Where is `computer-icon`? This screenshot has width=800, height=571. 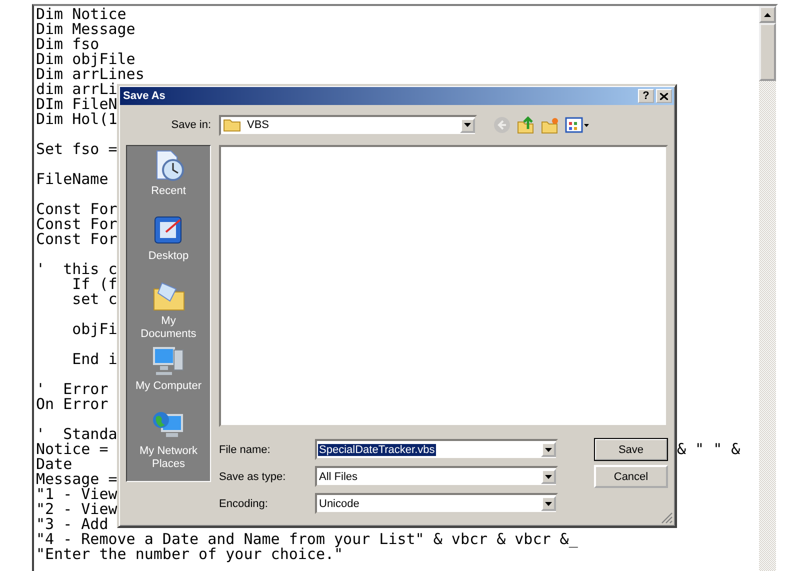
computer-icon is located at coordinates (169, 361).